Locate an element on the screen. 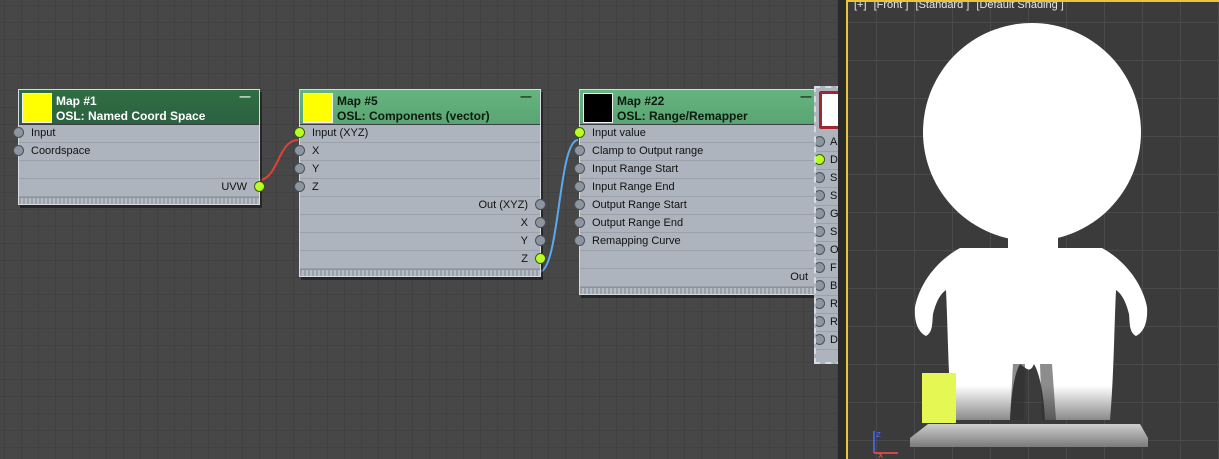 This screenshot has width=1219, height=459. node-title: Map #22 is located at coordinates (641, 101).